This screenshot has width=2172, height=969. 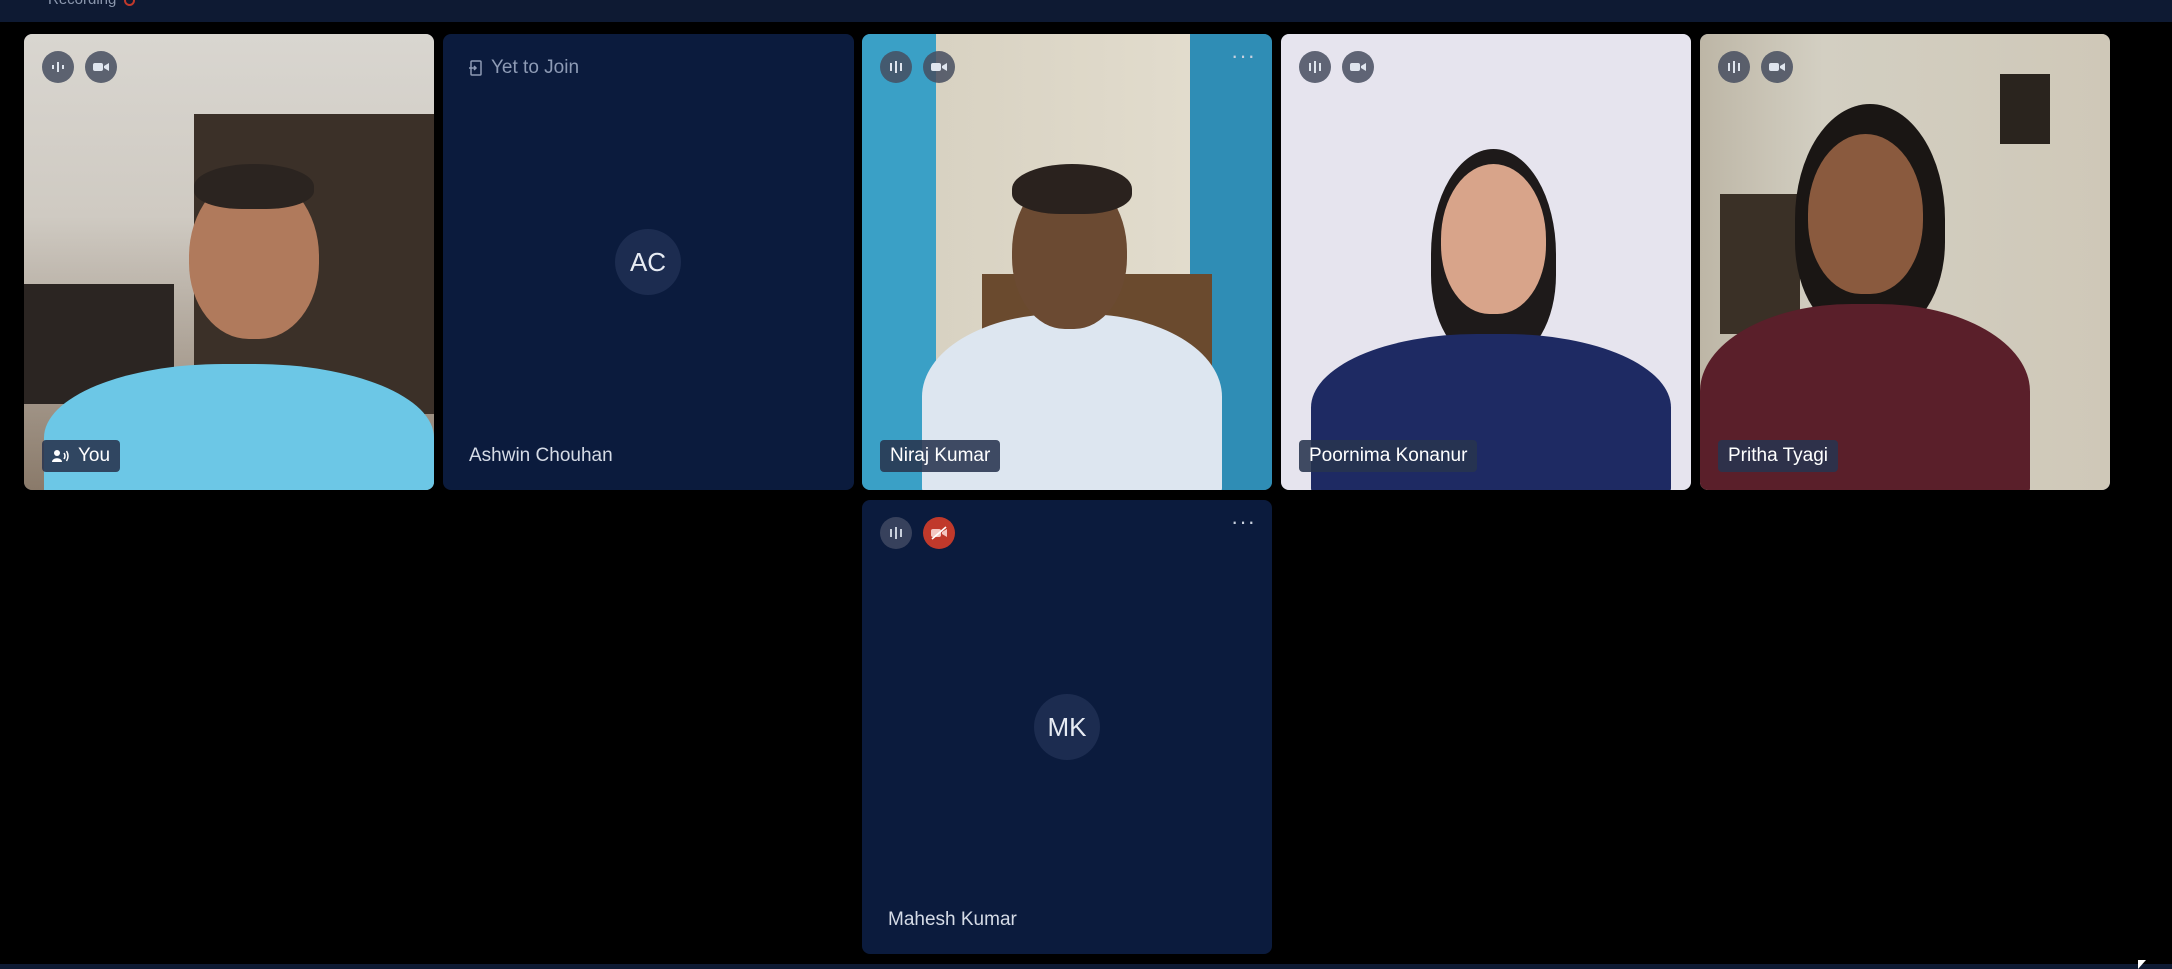 I want to click on participant-name-tag: Ashwin Chouhan, so click(x=541, y=456).